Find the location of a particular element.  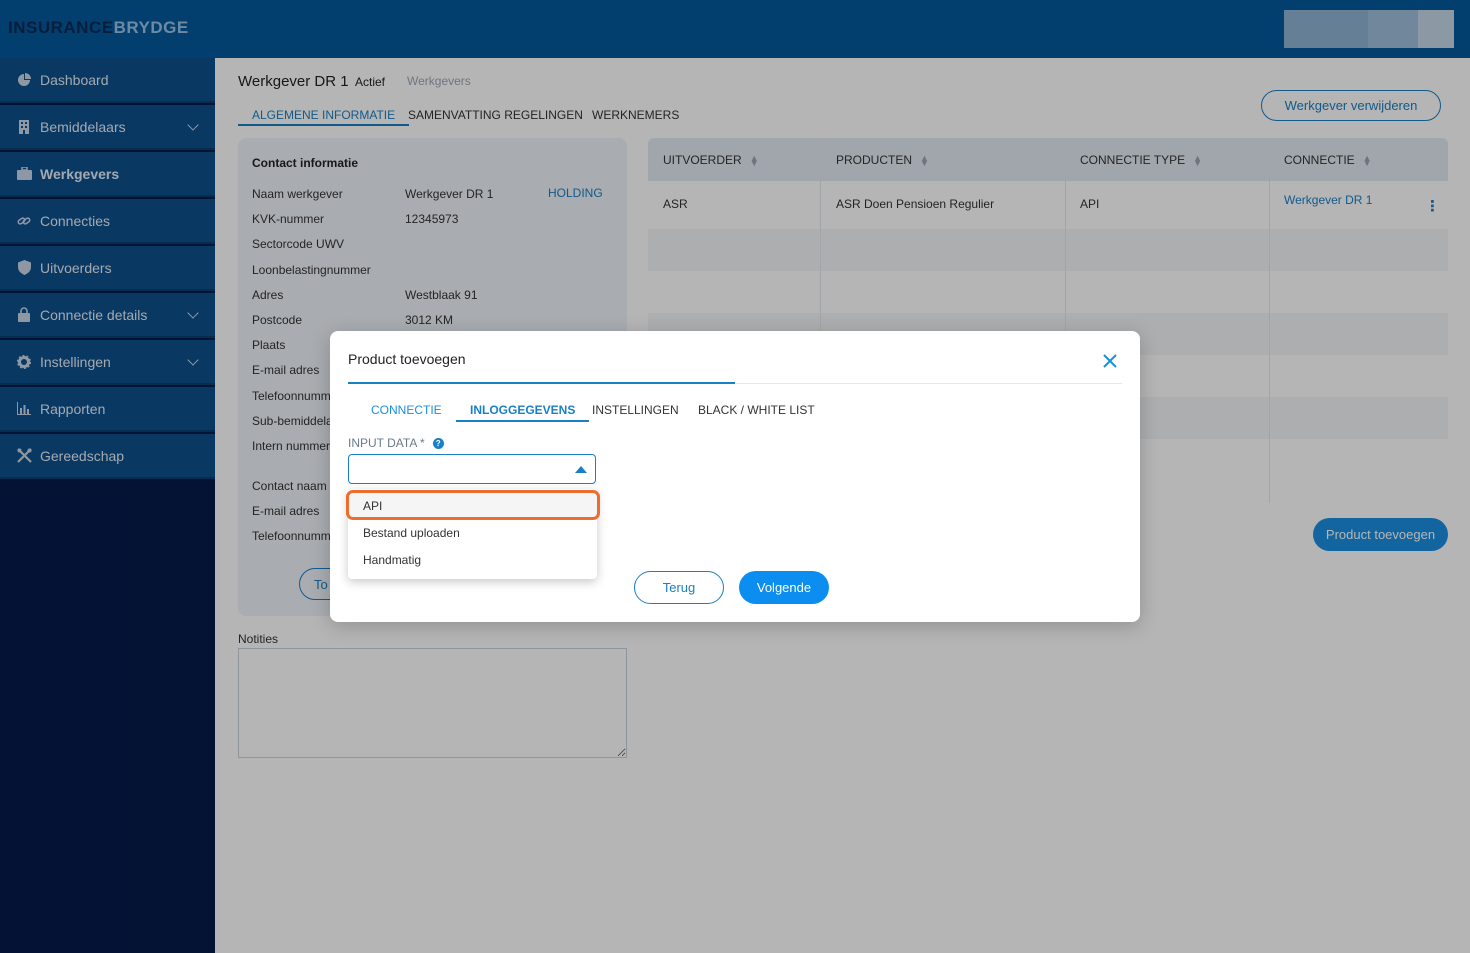

input-data-dropdown: API Bestand uploaden Handmatig is located at coordinates (472, 534).